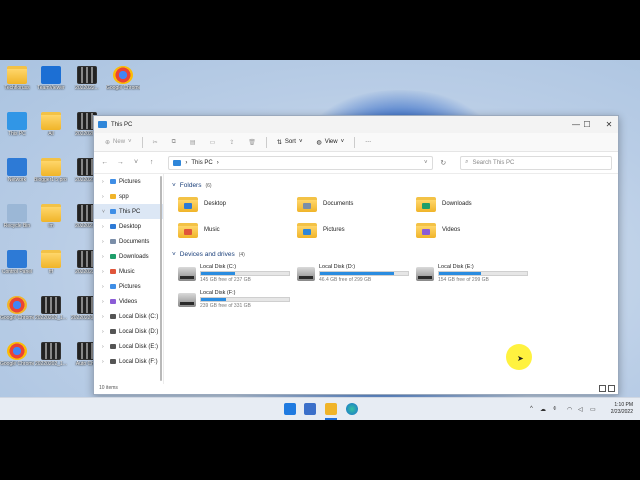 The image size is (640, 480). Describe the element at coordinates (475, 274) in the screenshot. I see `drive-item: Local Disk (E:) 154 GB free of 299 GB` at that location.